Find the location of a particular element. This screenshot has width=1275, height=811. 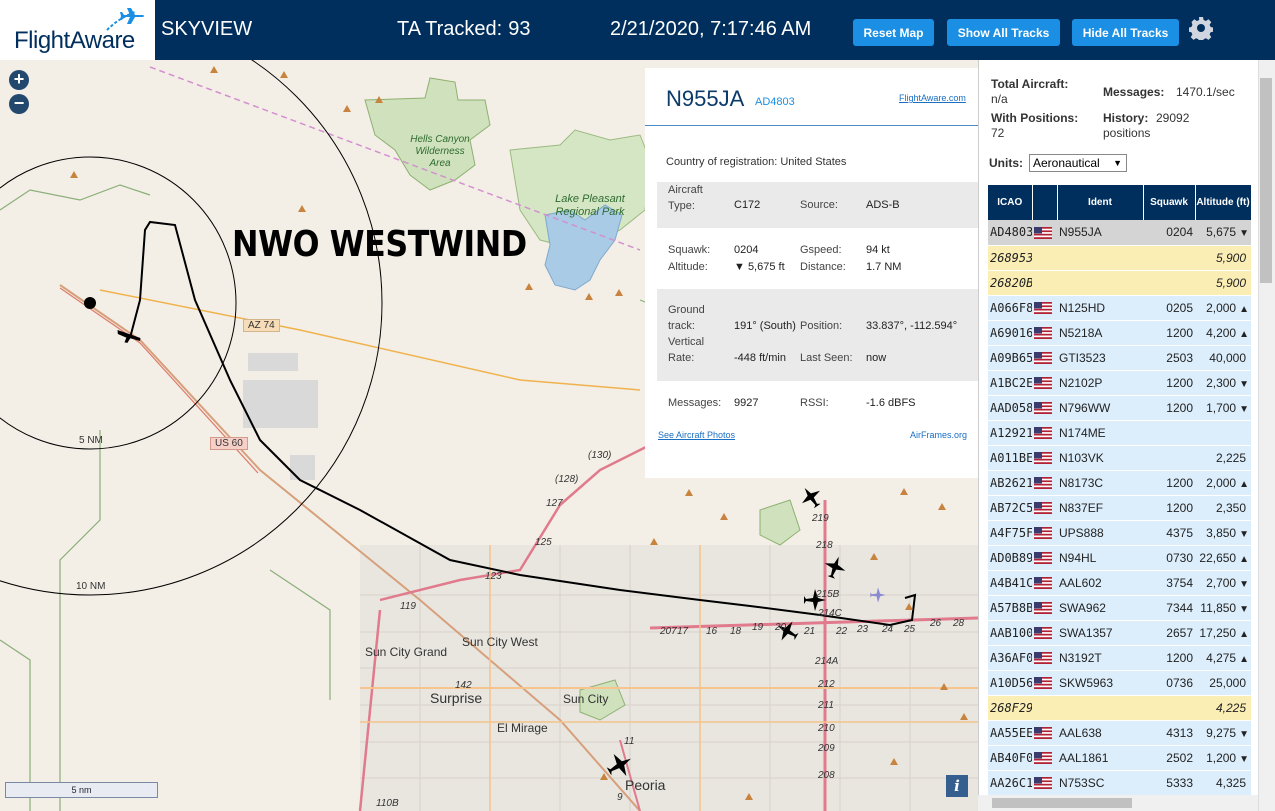

ring-label-10nm: 10 NM is located at coordinates (91, 586).